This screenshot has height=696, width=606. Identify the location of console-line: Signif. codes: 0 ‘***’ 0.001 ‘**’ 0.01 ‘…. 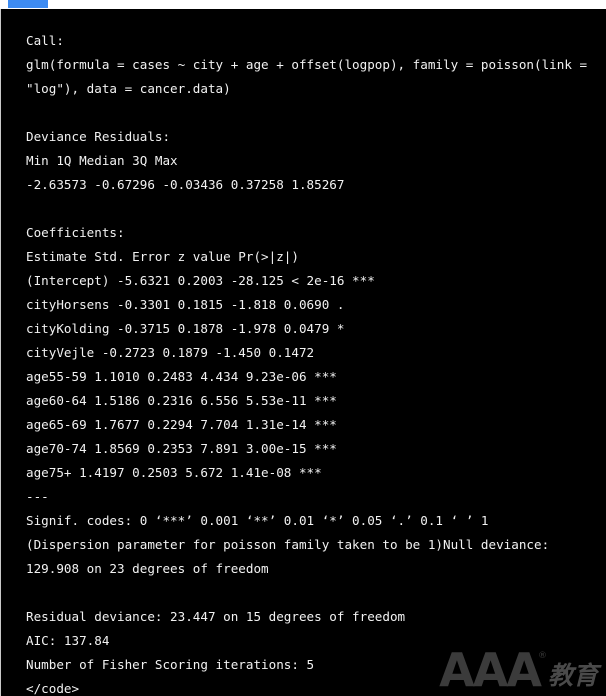
(257, 520).